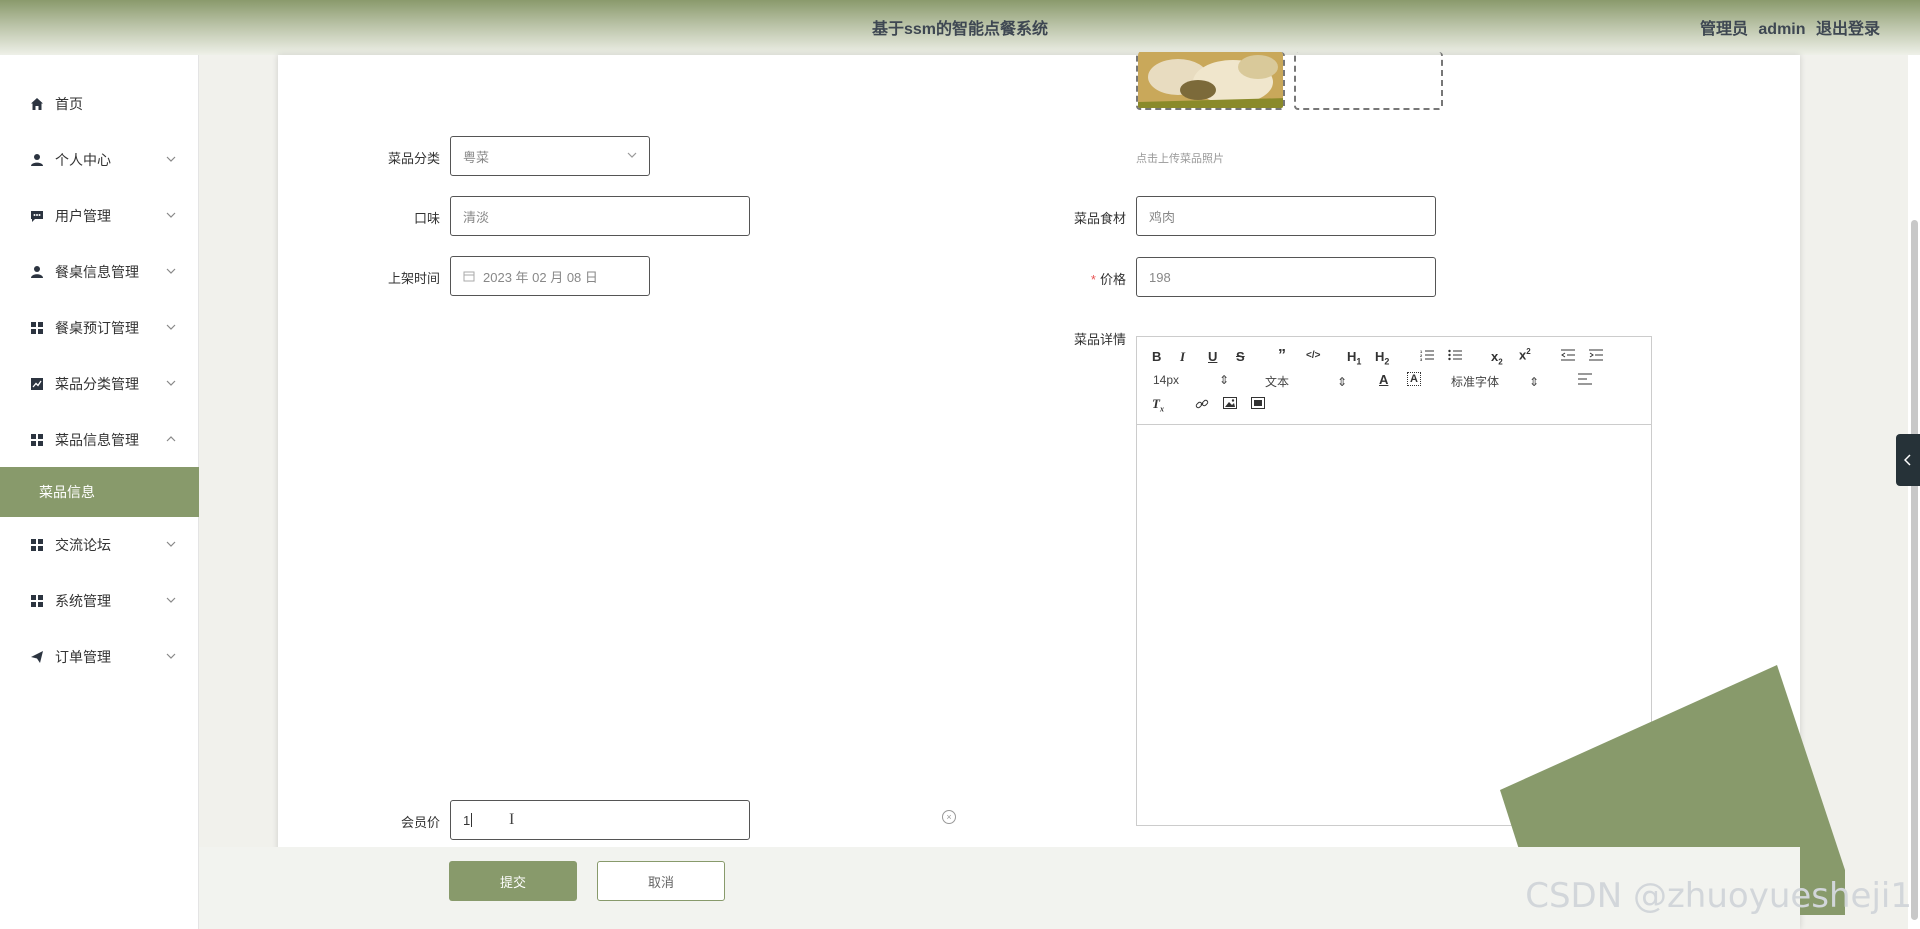 Image resolution: width=1920 pixels, height=929 pixels. What do you see at coordinates (512, 819) in the screenshot?
I see `text-cursor-icon: I` at bounding box center [512, 819].